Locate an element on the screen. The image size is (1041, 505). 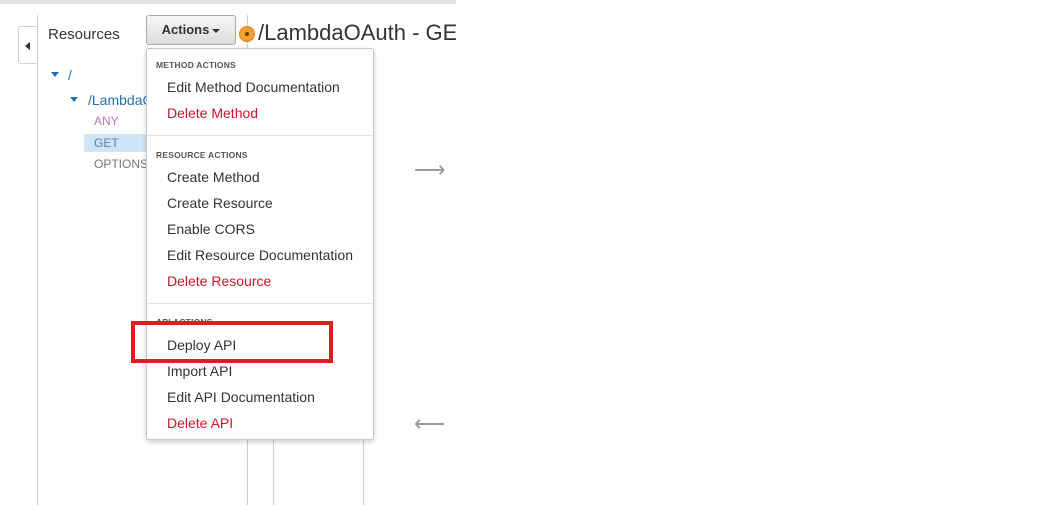
menu-item-delete-api: Delete API is located at coordinates (200, 423).